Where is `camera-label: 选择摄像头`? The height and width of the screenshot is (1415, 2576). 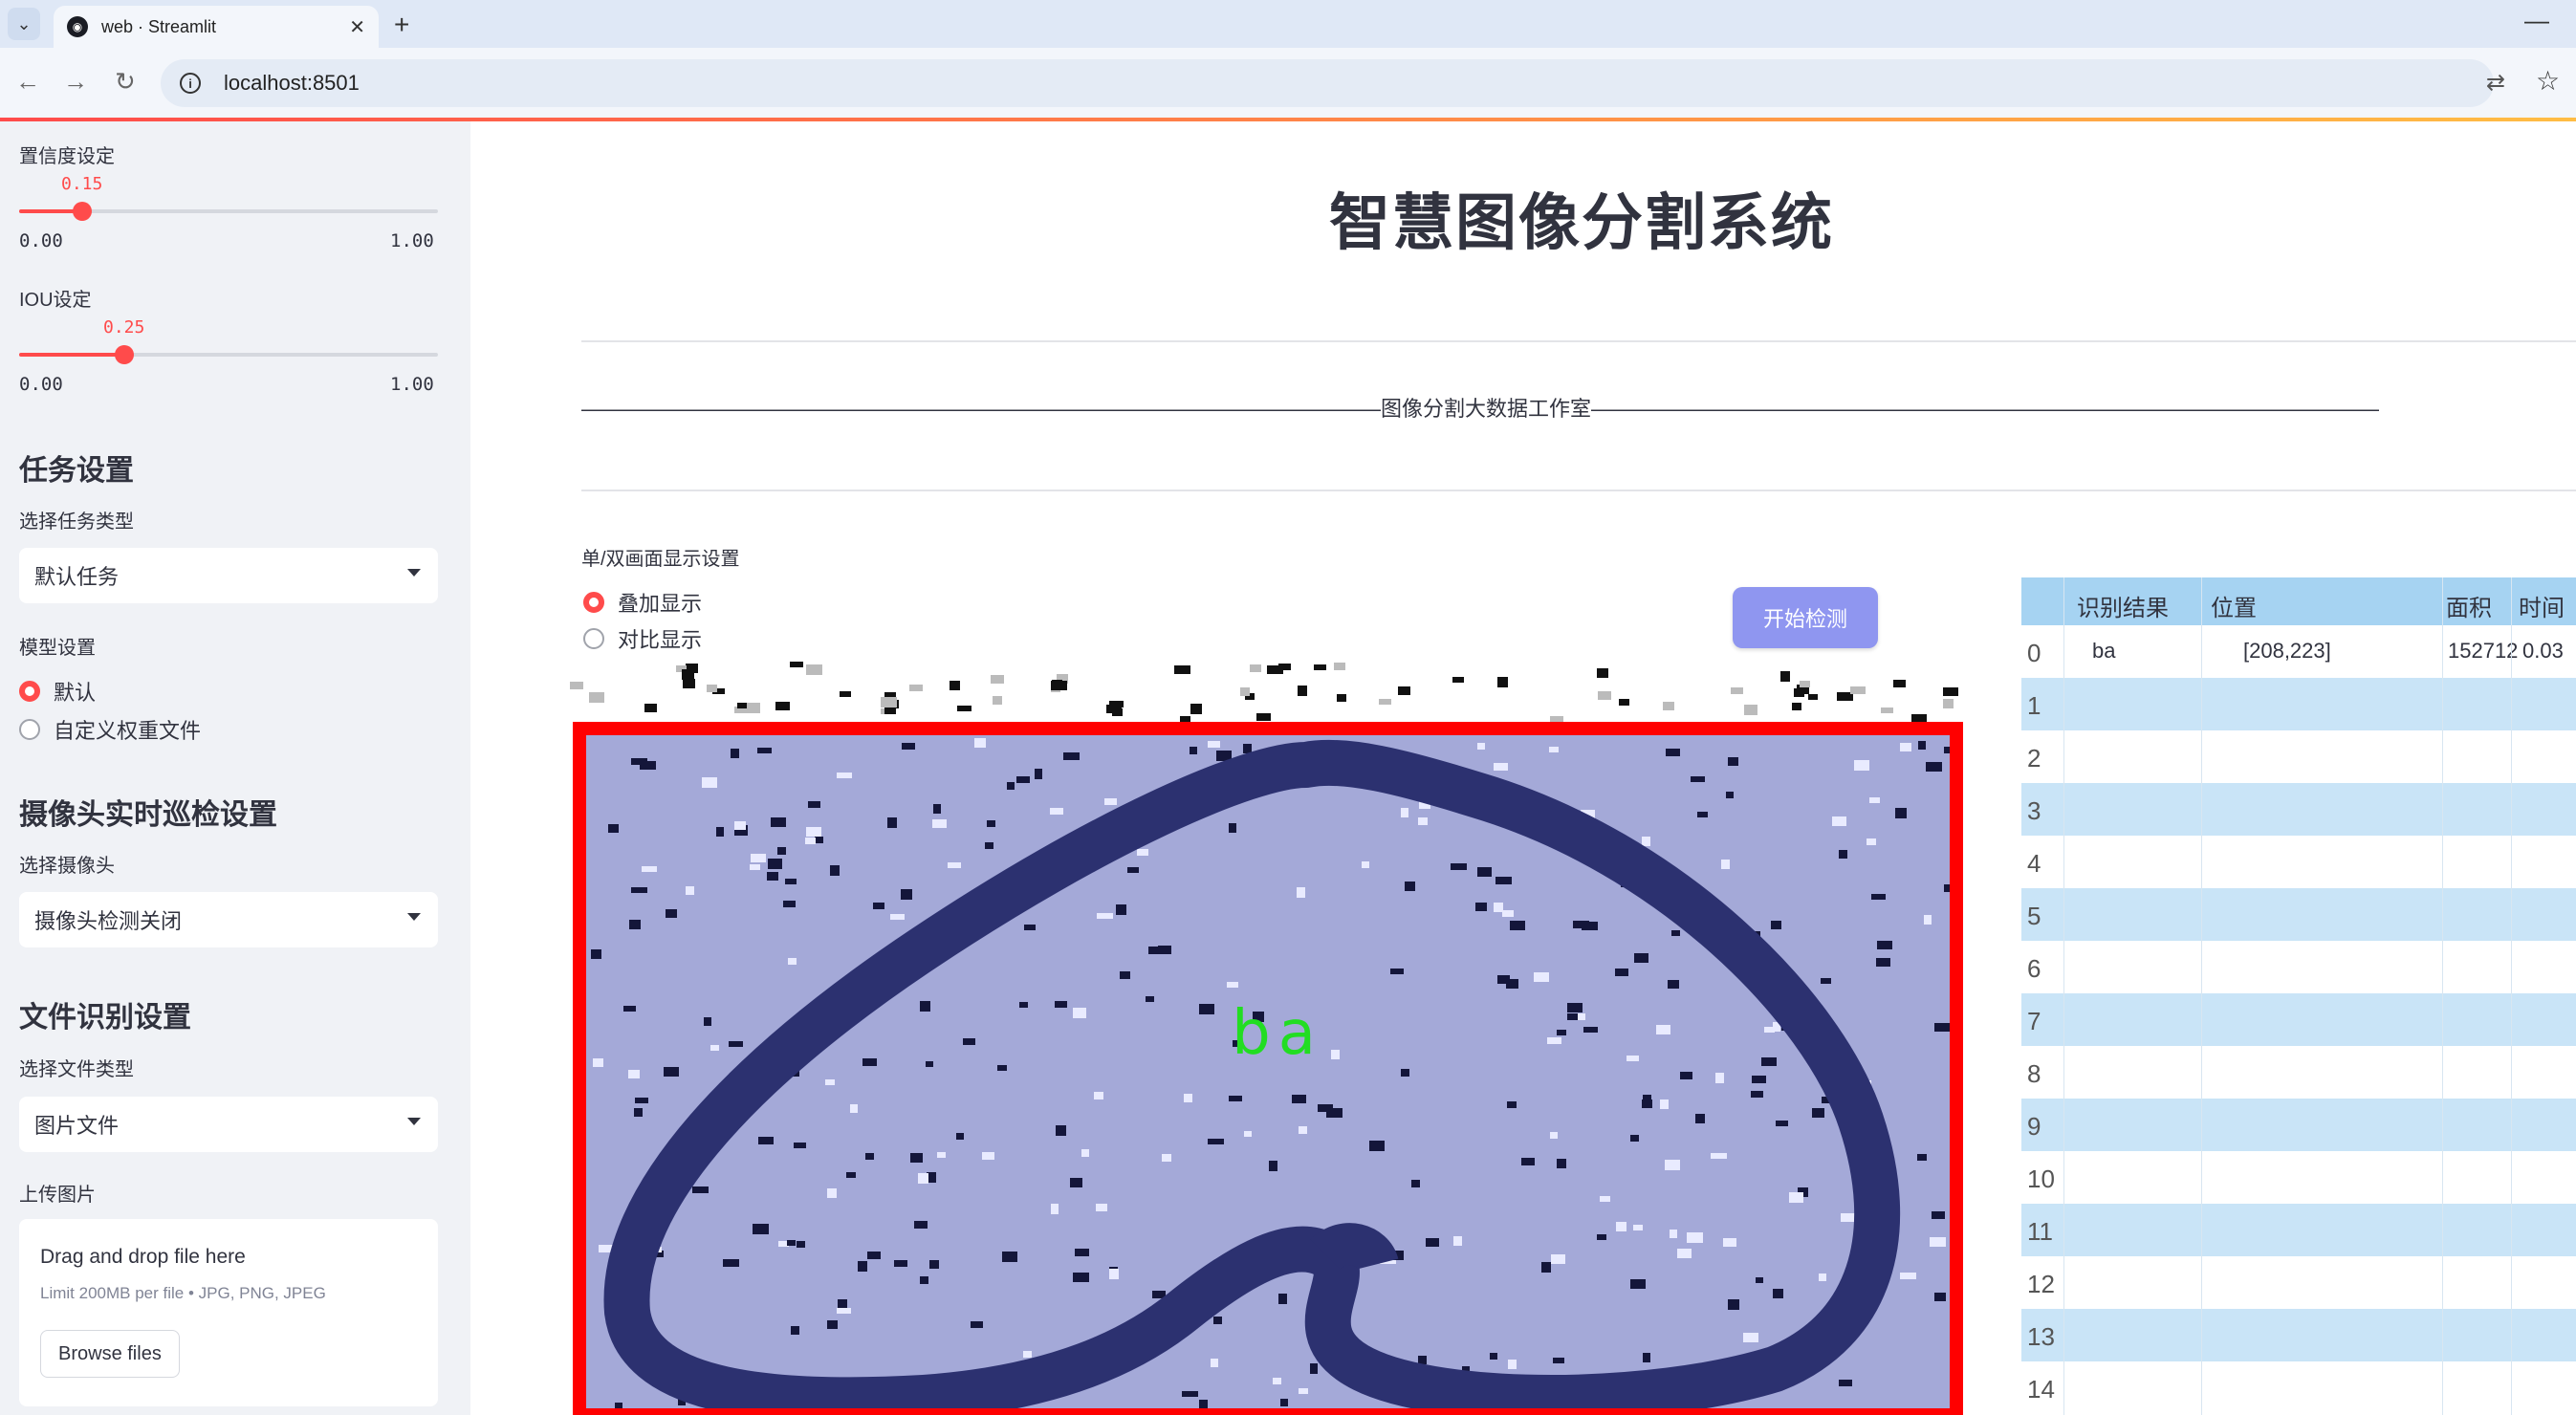 camera-label: 选择摄像头 is located at coordinates (67, 866).